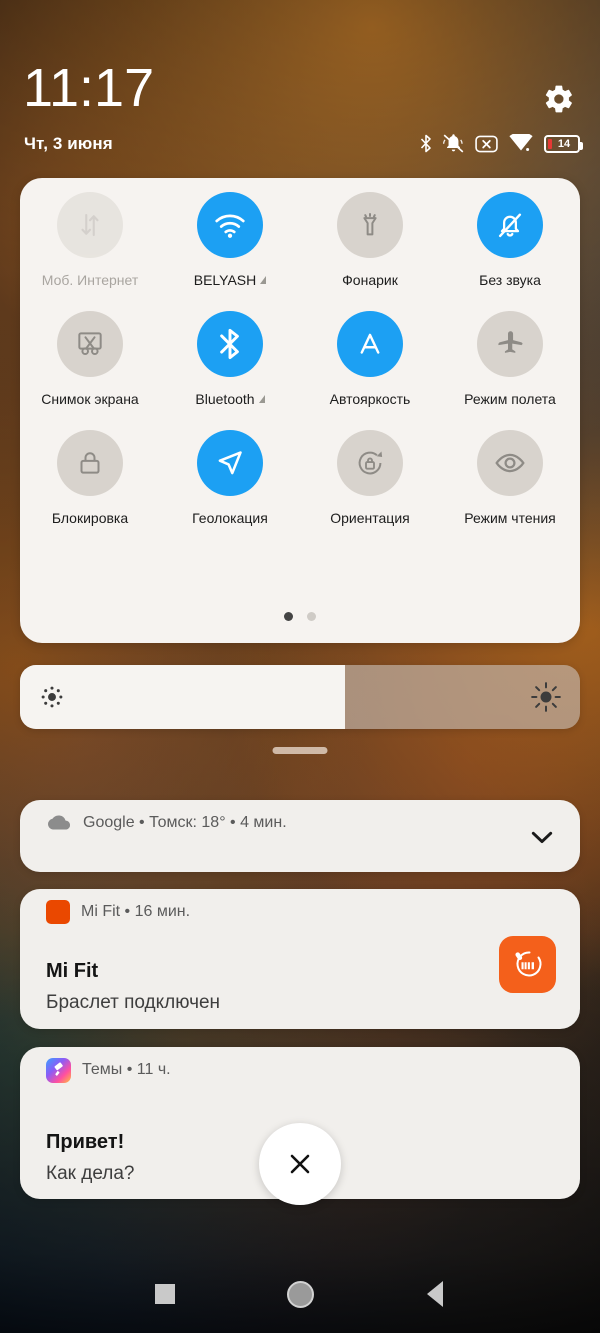  I want to click on nav-home-button, so click(300, 1294).